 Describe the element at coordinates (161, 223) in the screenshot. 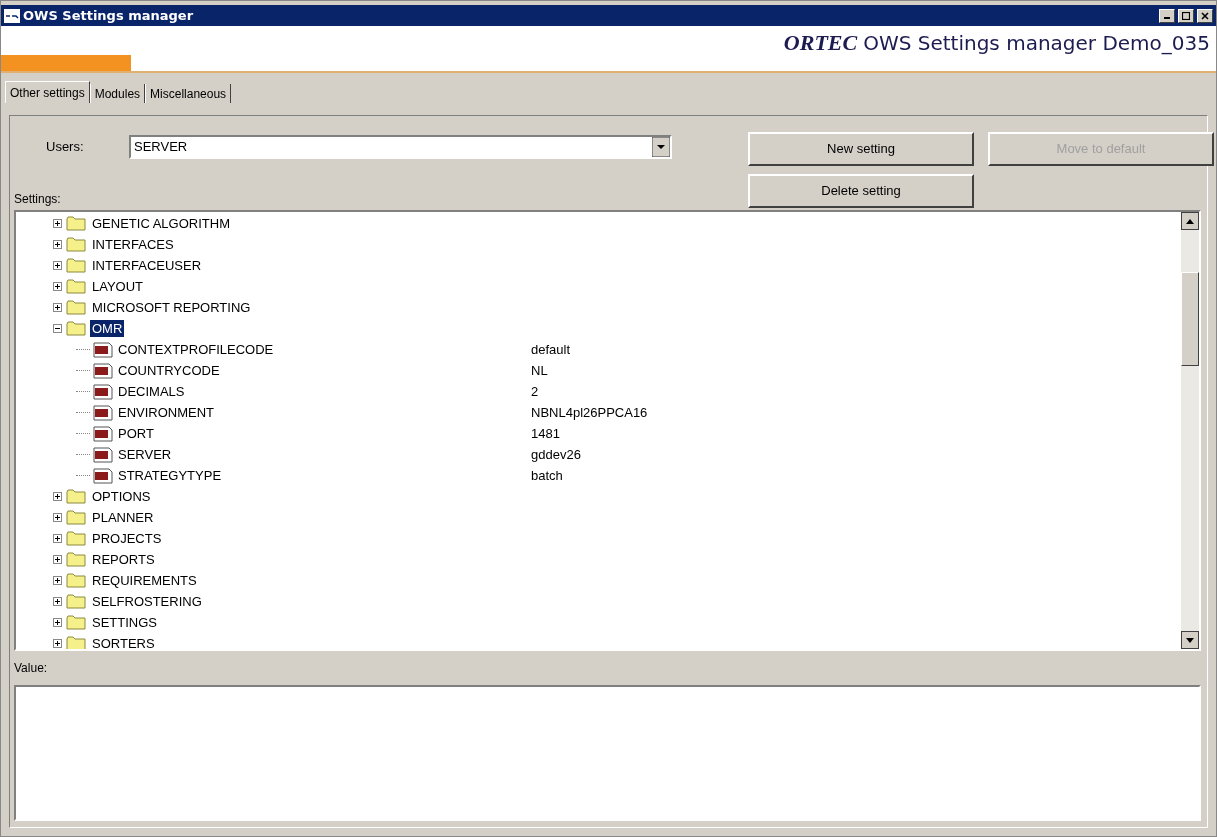

I see `tree-item: GENETIC ALGORITHM` at that location.